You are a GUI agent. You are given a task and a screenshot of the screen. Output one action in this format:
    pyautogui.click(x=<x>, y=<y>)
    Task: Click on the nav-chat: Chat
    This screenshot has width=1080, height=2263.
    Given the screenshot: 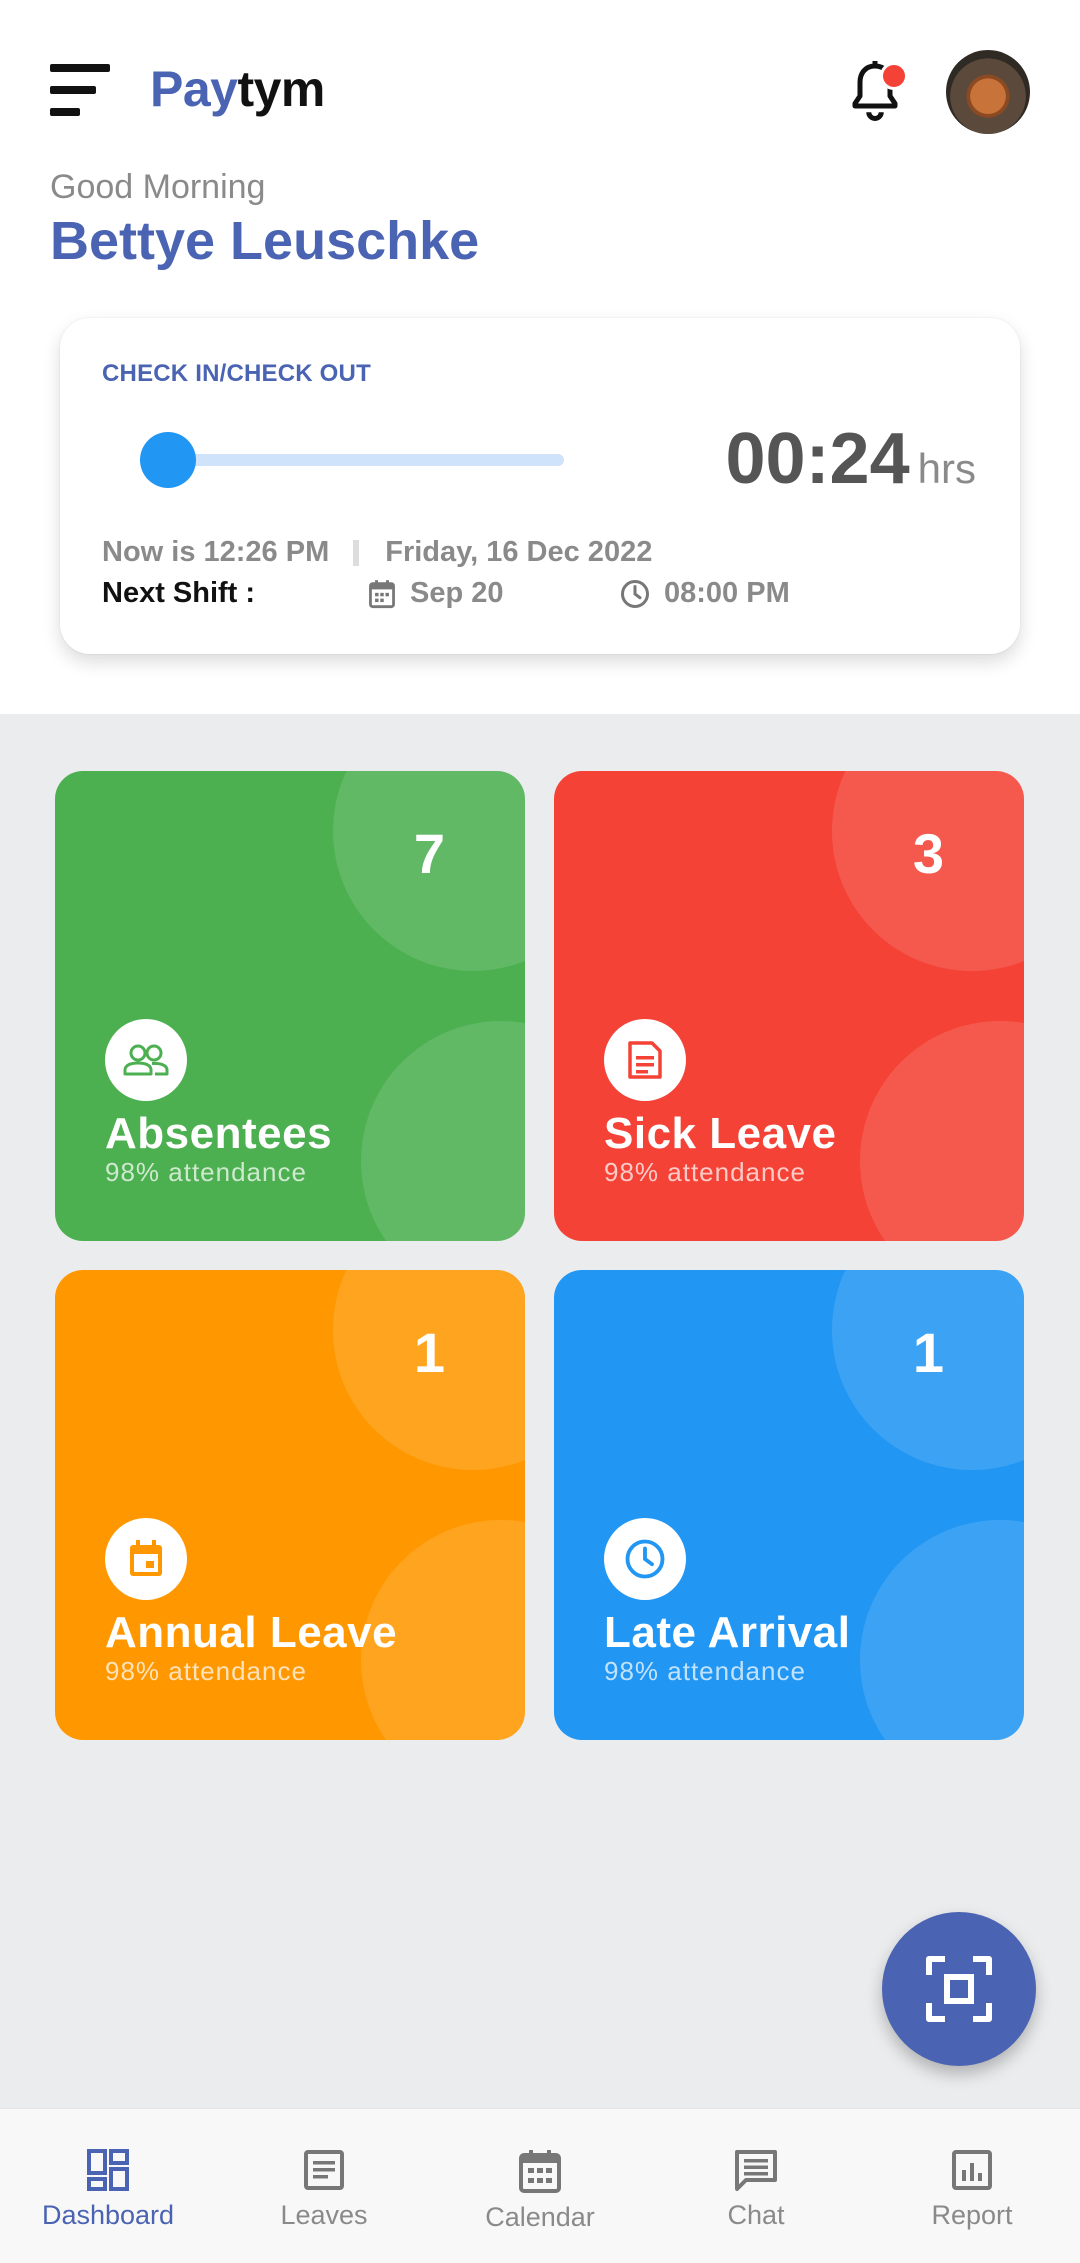 What is the action you would take?
    pyautogui.click(x=756, y=2186)
    